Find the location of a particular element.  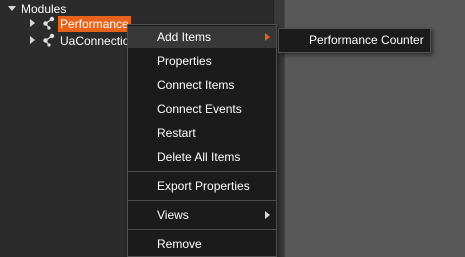

menu-item-label: Export Properties is located at coordinates (203, 186).